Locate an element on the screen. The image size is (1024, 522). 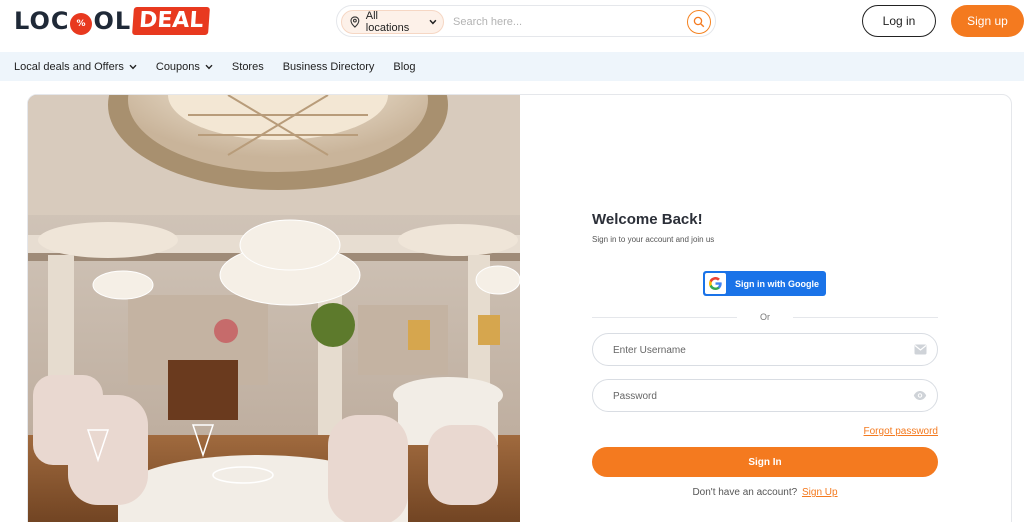
nav-item-blog: Blog is located at coordinates (404, 67).